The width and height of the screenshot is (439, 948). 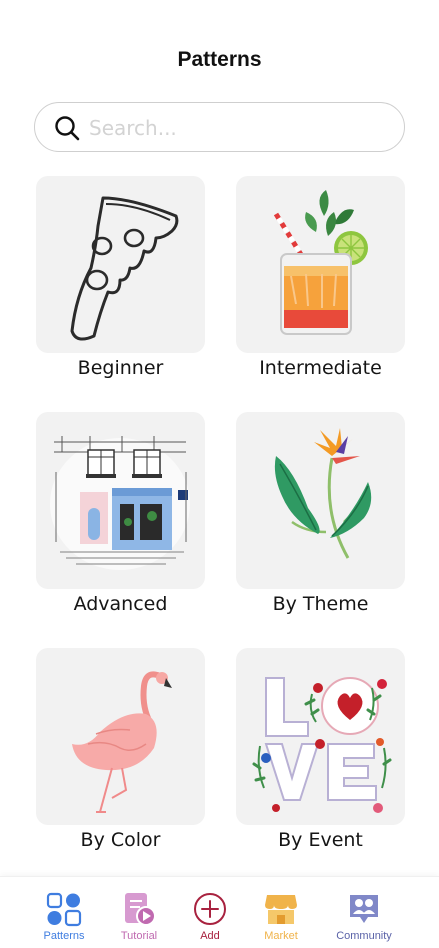 I want to click on flamingo-image, so click(x=122, y=742).